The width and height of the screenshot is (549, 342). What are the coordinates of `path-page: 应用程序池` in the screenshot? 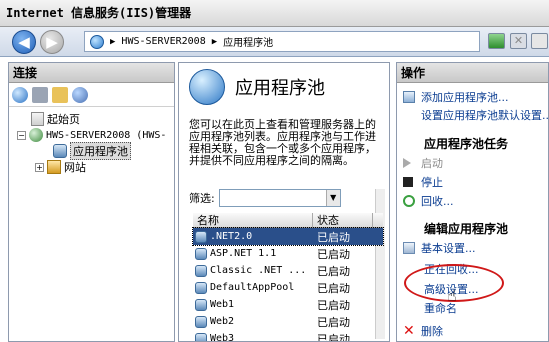 It's located at (248, 41).